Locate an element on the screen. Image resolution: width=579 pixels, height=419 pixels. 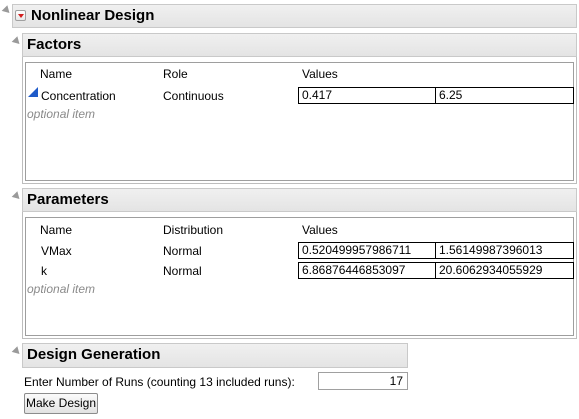
continuous-factor-icon is located at coordinates (33, 92).